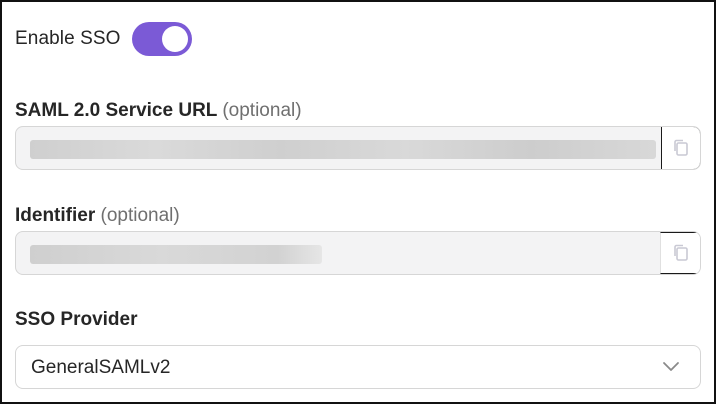 The height and width of the screenshot is (404, 716). Describe the element at coordinates (76, 319) in the screenshot. I see `sso-provider-label: SSO Provider` at that location.